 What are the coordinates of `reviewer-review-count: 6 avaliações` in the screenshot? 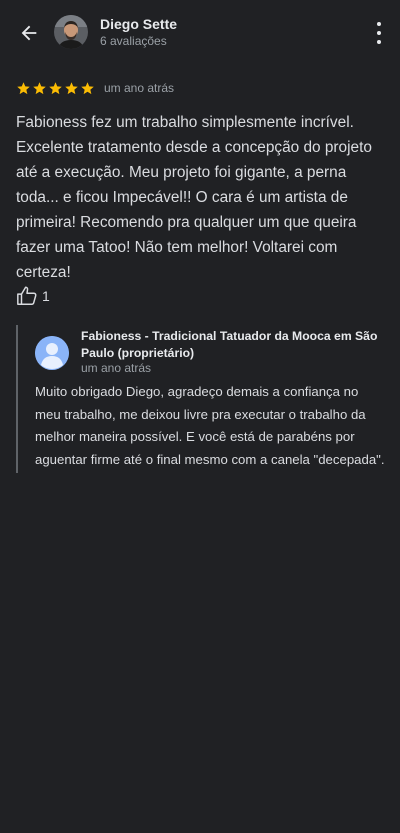 It's located at (133, 41).